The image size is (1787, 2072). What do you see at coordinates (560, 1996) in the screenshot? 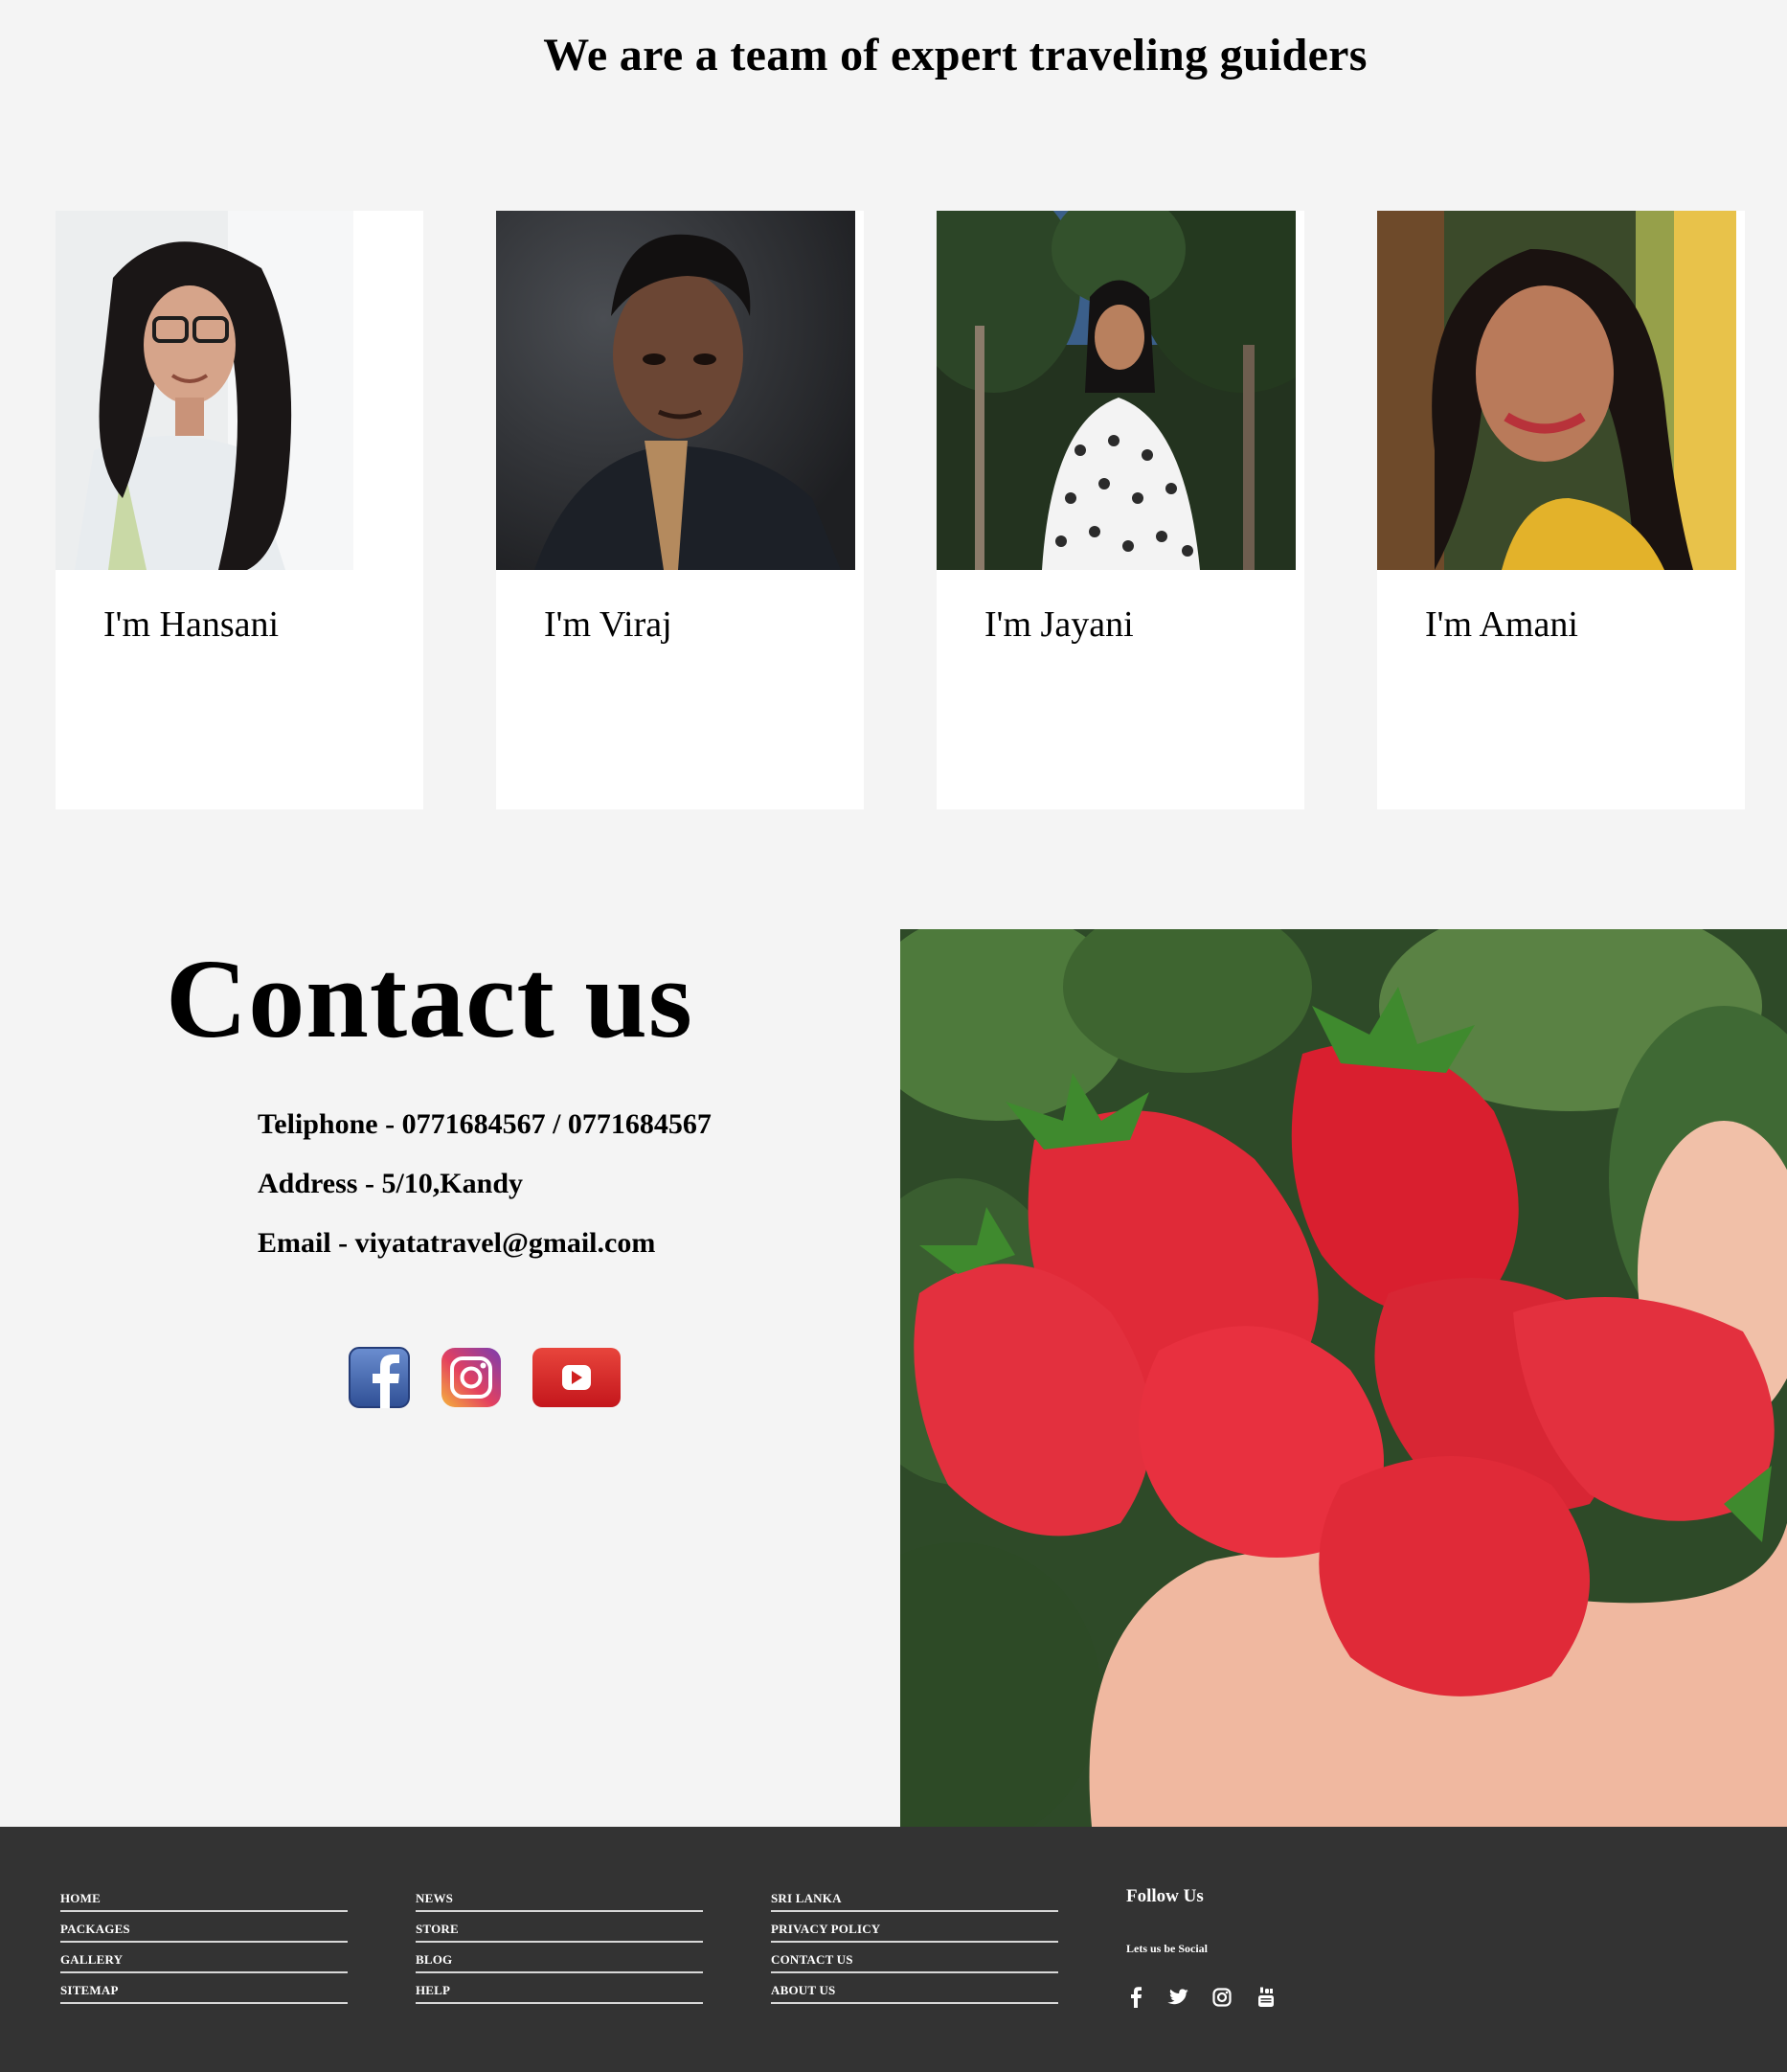
I see `footer-link-help: HELP` at bounding box center [560, 1996].